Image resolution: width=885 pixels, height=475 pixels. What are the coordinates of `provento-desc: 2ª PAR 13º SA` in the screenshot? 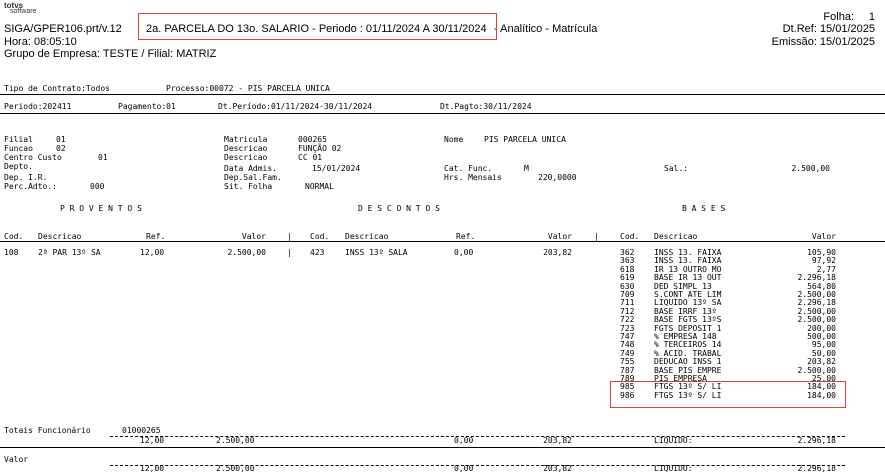 It's located at (69, 252).